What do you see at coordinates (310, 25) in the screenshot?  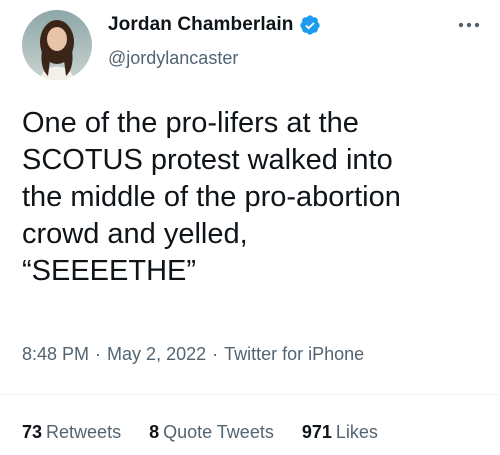 I see `verified-badge-icon` at bounding box center [310, 25].